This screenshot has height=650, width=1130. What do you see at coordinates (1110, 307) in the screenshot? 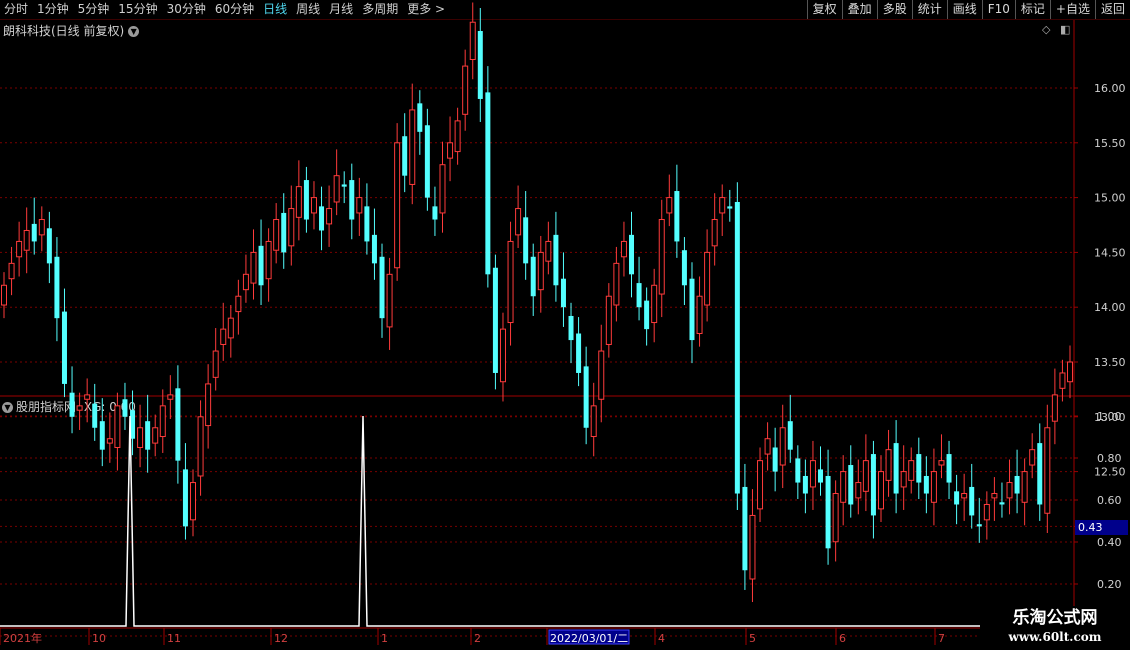
I see `price-tick-label: 14.00` at bounding box center [1110, 307].